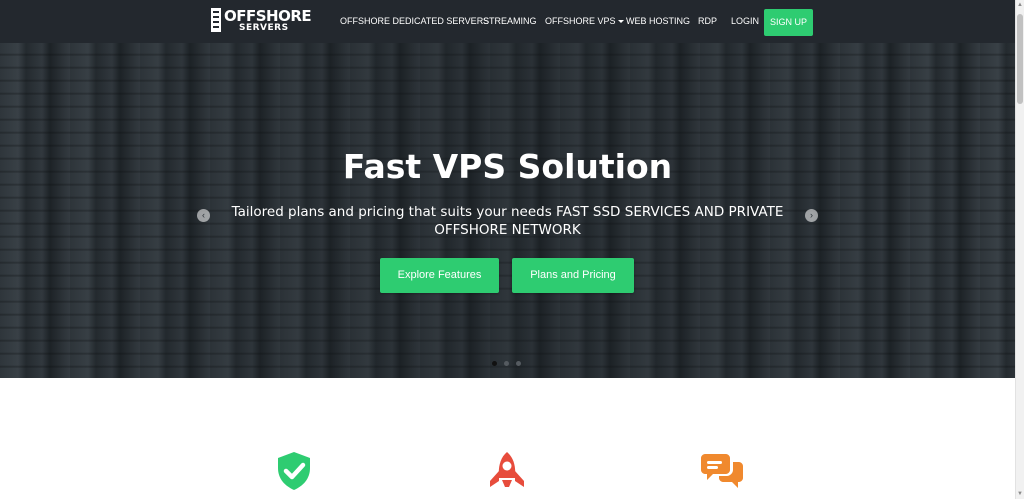 The height and width of the screenshot is (499, 1024). I want to click on carousel-prev-icon: ‹, so click(203, 215).